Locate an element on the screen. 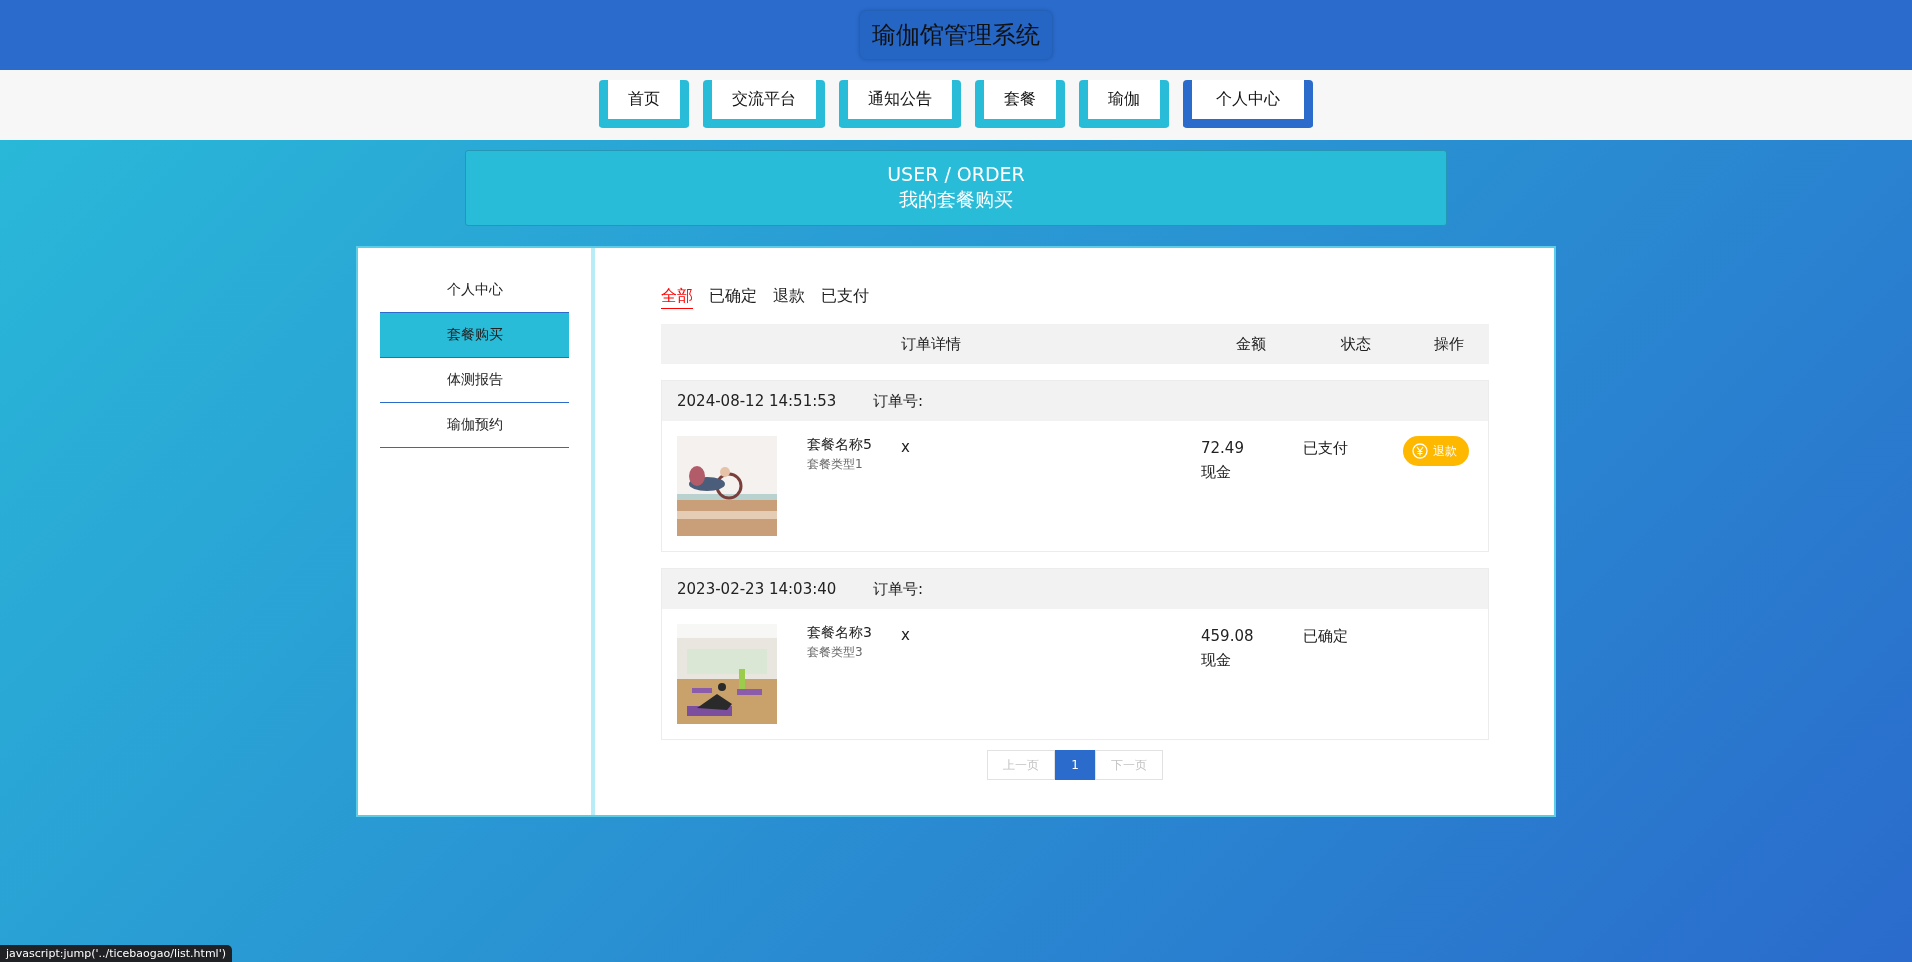 The image size is (1912, 962). package-type: 套餐类型3 is located at coordinates (835, 652).